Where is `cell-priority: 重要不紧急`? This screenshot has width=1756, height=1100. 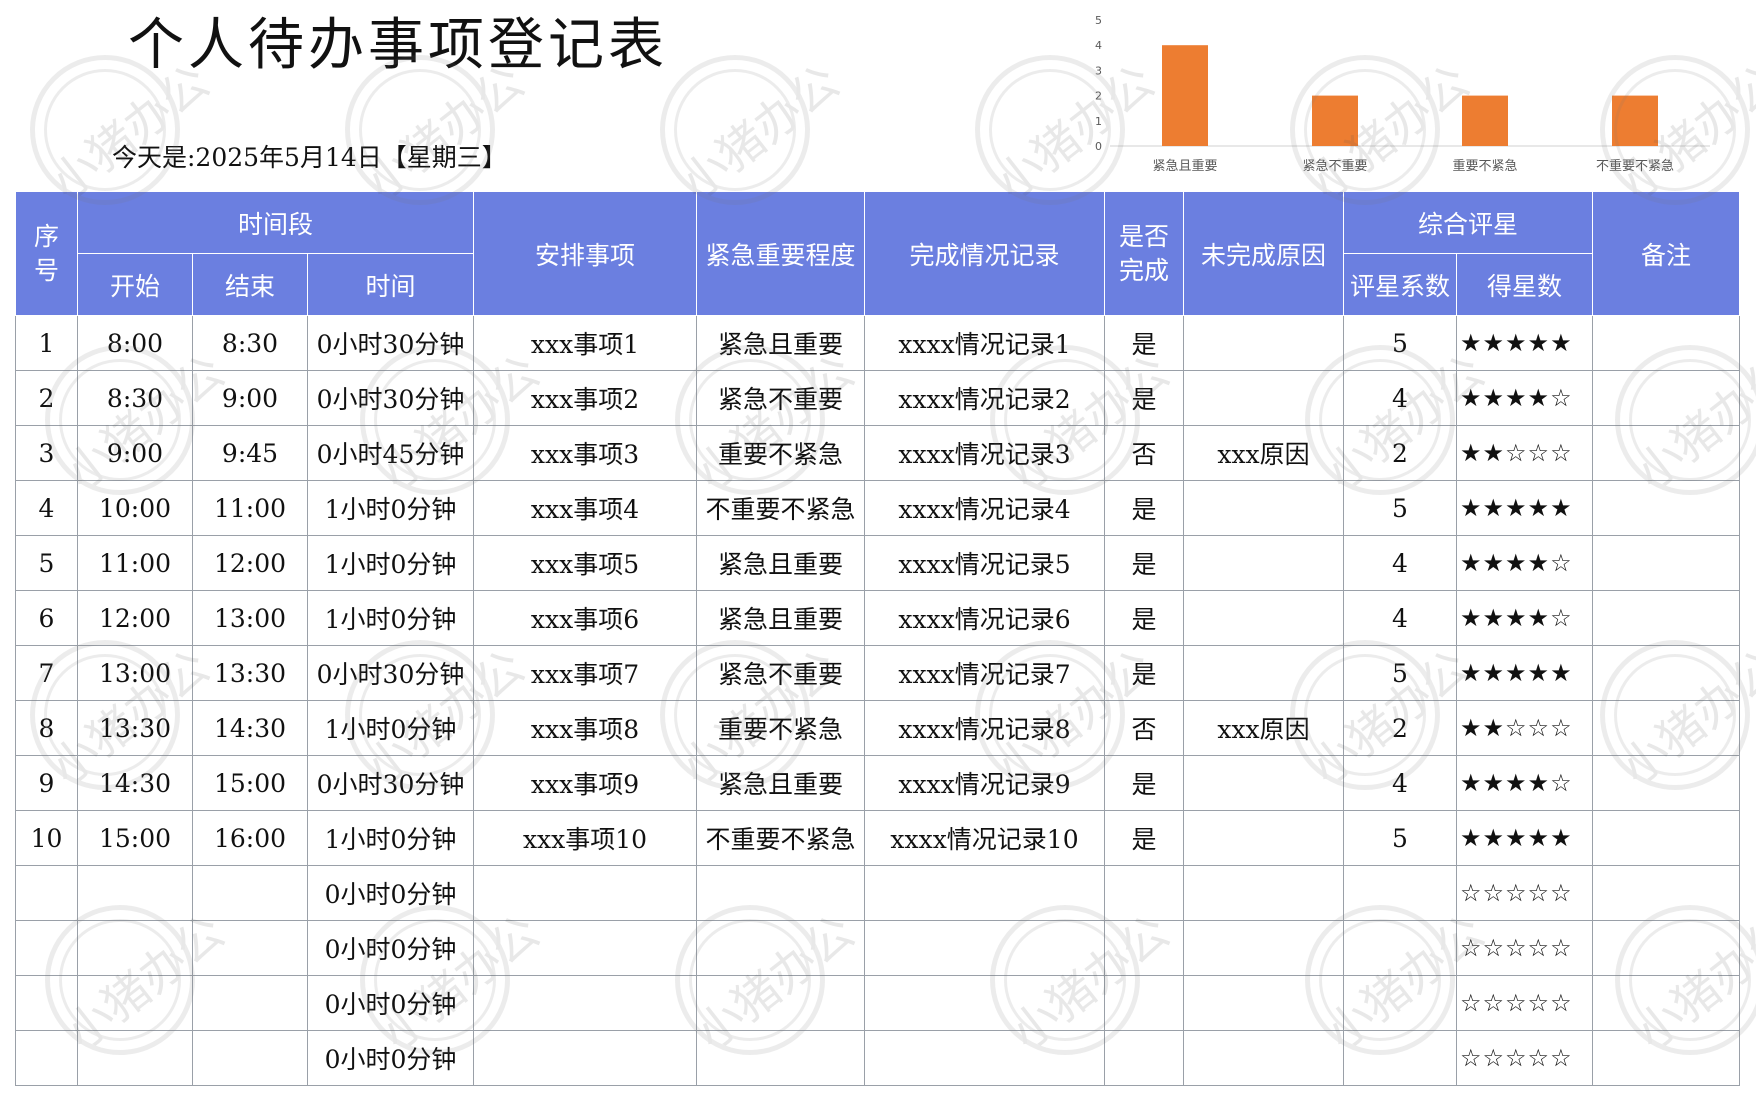 cell-priority: 重要不紧急 is located at coordinates (780, 453).